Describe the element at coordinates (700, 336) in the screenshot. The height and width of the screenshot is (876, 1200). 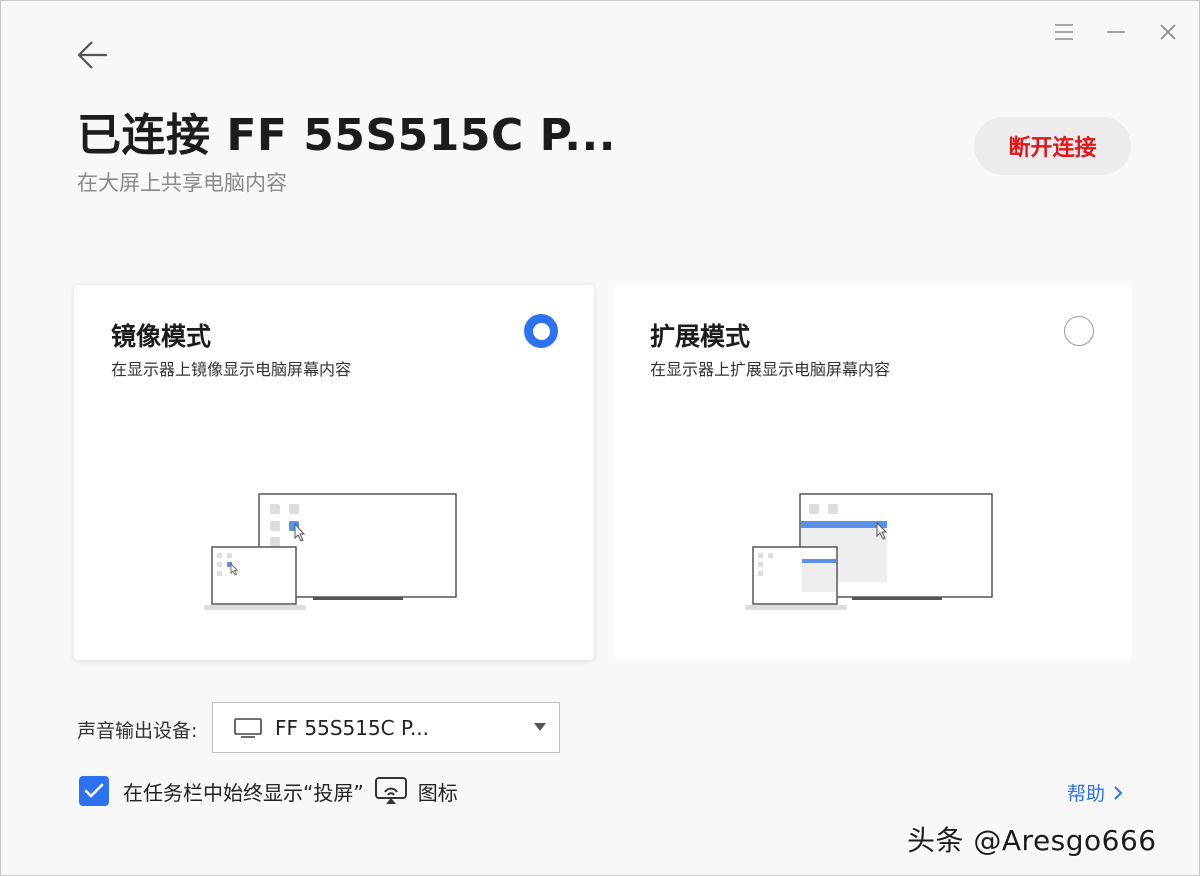
I see `mode-title: 扩展模式` at that location.